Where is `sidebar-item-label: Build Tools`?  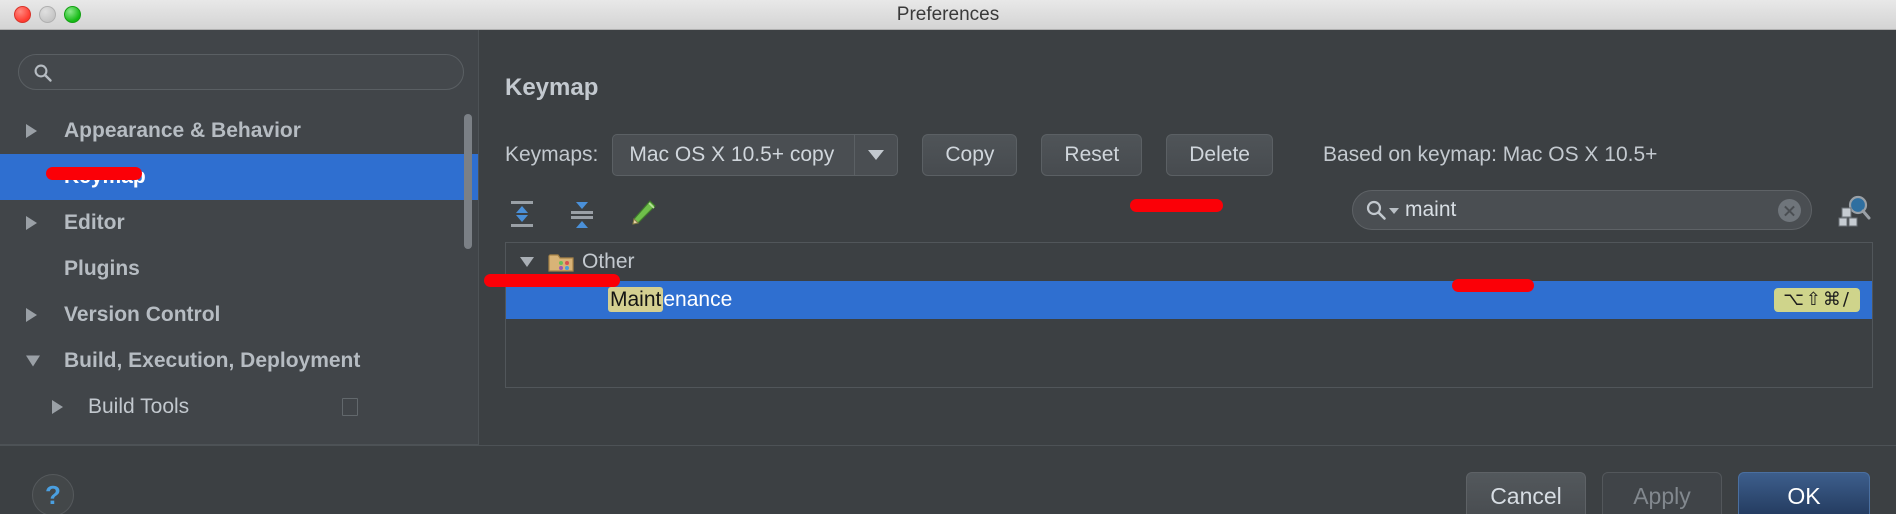
sidebar-item-label: Build Tools is located at coordinates (139, 406).